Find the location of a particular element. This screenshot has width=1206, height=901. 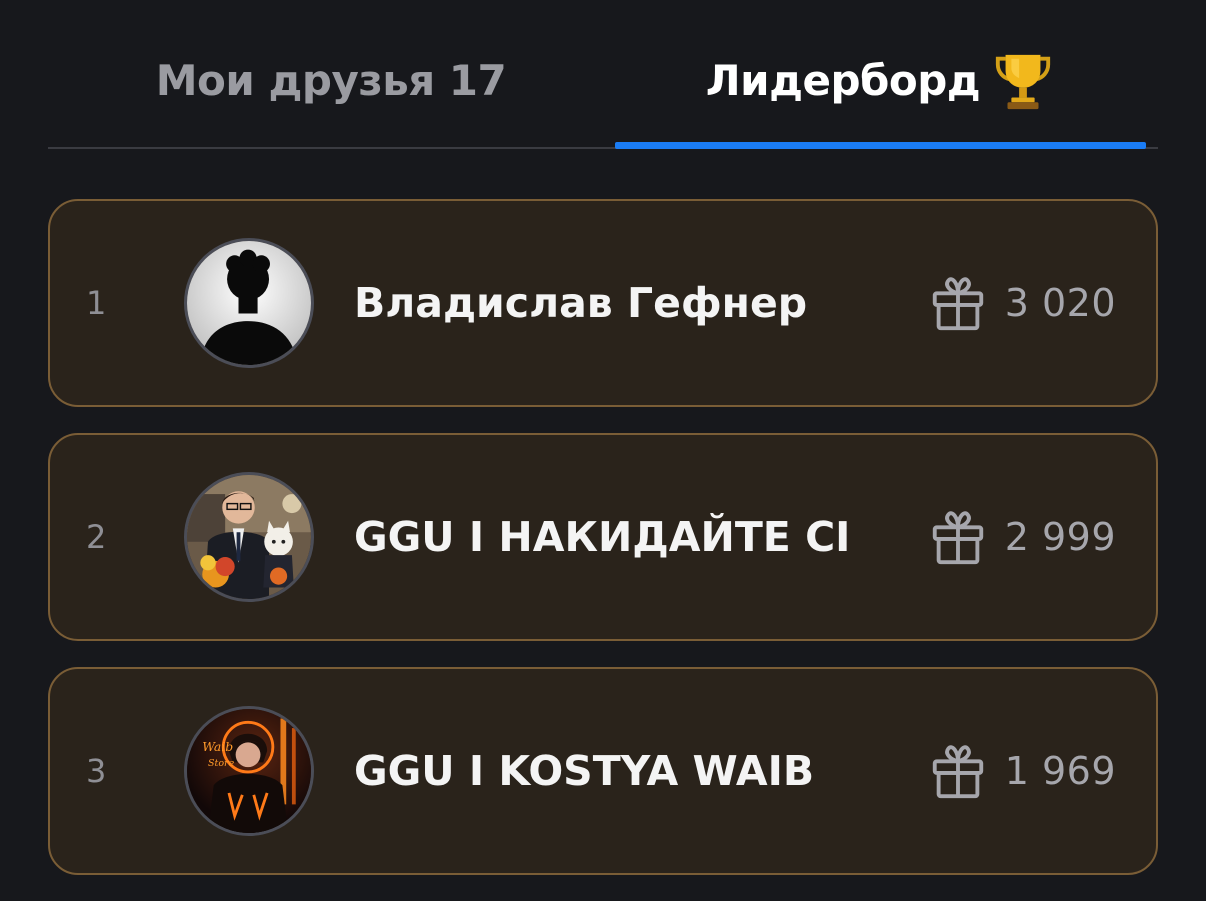

user-name: Владислав Гефнер is located at coordinates (581, 303).